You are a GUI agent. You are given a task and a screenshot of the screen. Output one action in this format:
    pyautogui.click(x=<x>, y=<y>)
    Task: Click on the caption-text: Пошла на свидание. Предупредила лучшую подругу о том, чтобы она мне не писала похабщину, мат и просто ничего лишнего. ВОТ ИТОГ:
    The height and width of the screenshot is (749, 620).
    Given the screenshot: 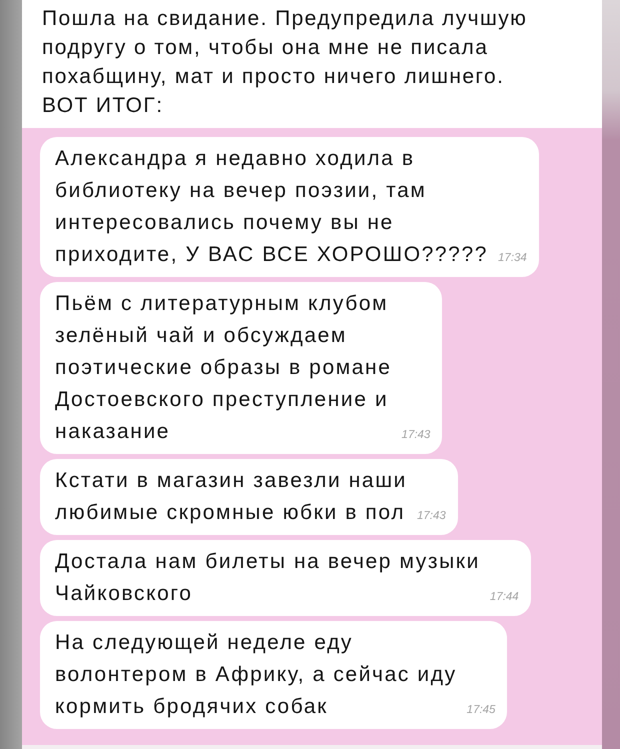 What is the action you would take?
    pyautogui.click(x=285, y=62)
    